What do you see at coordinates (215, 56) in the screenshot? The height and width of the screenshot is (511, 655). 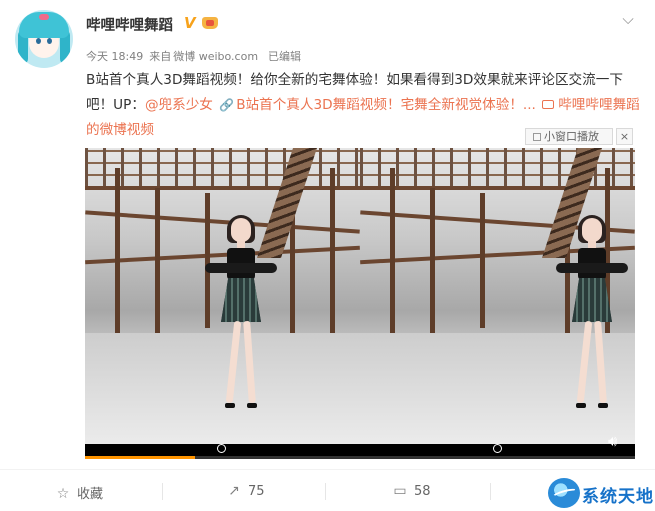 I see `source-app-link: 微博 weibo.com` at bounding box center [215, 56].